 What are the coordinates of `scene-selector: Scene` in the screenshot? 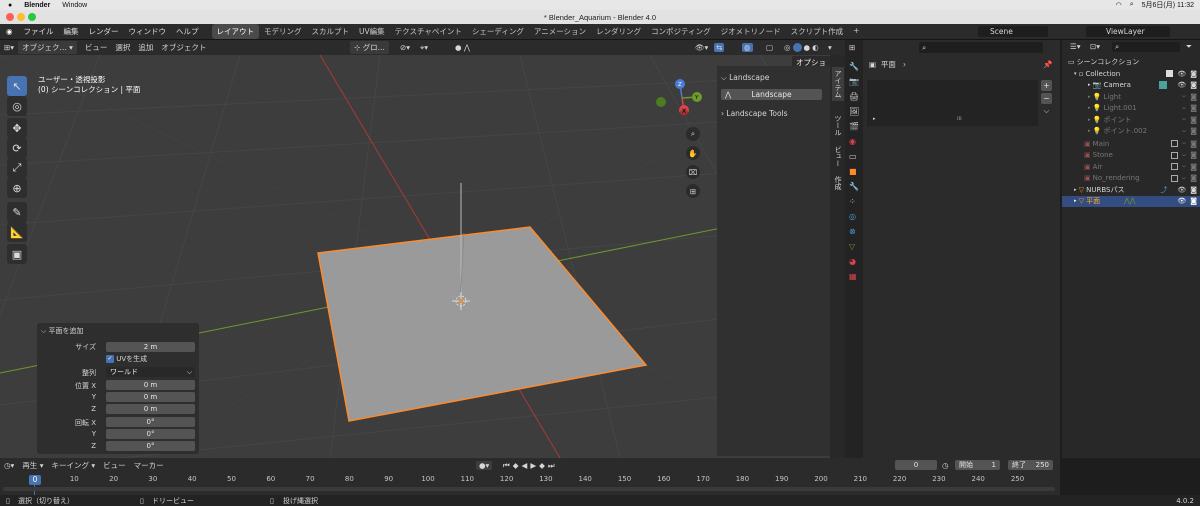 It's located at (1013, 31).